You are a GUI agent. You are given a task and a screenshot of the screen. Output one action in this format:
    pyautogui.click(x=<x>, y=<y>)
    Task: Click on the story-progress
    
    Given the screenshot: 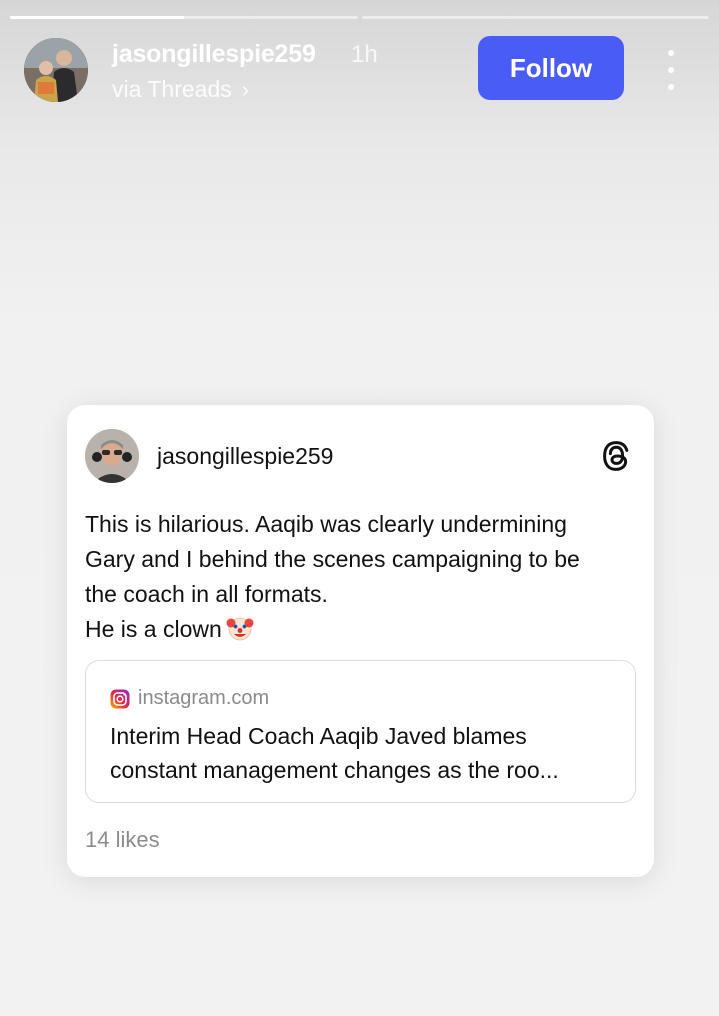 What is the action you would take?
    pyautogui.click(x=359, y=17)
    